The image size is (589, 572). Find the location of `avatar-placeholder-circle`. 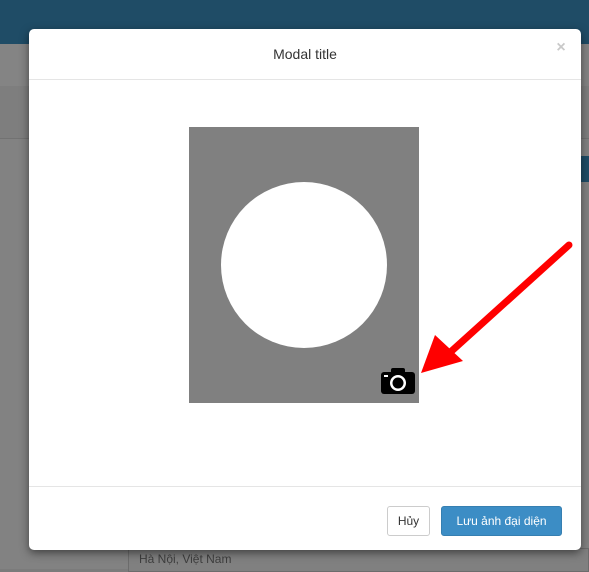

avatar-placeholder-circle is located at coordinates (304, 265).